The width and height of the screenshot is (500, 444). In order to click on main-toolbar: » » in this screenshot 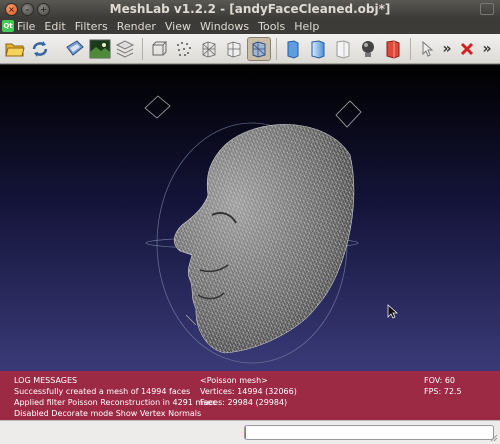, I will do `click(250, 49)`.